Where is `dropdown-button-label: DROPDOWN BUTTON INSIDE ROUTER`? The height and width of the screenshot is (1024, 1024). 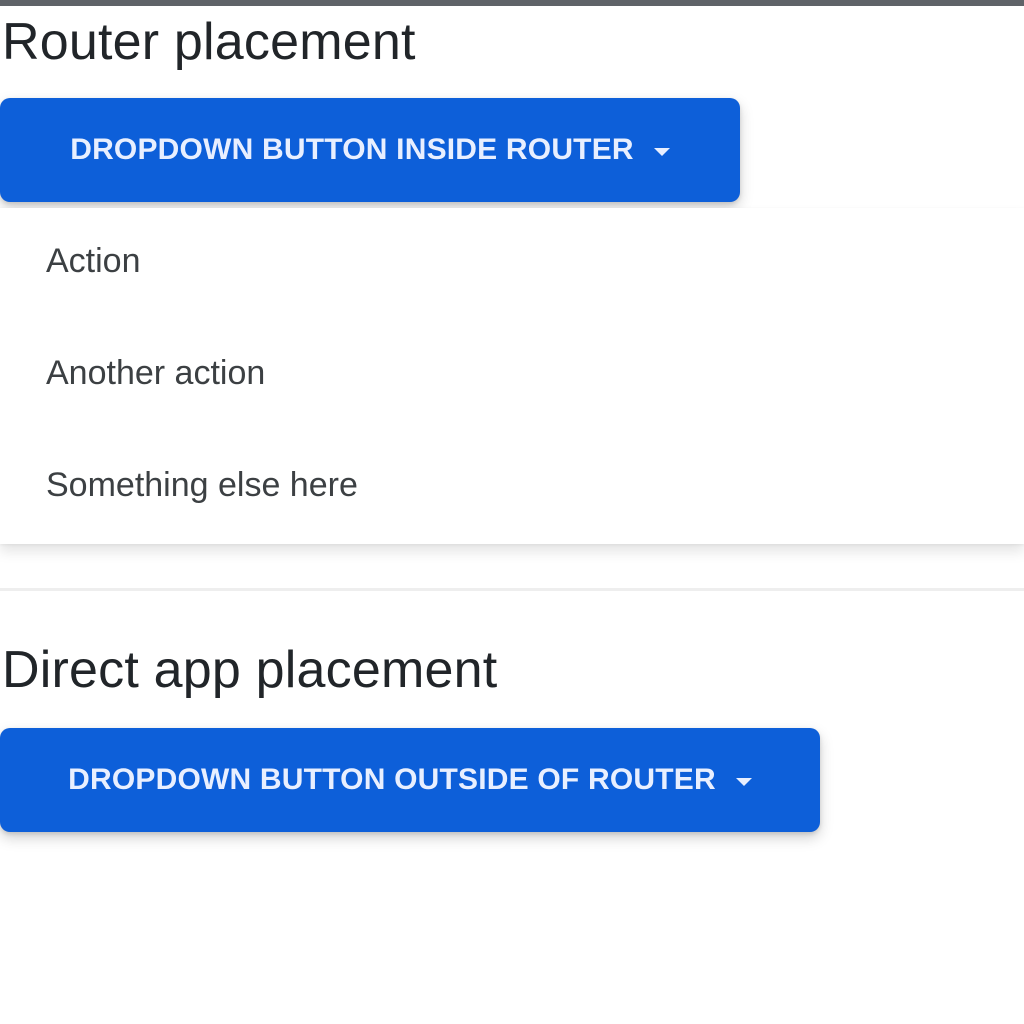 dropdown-button-label: DROPDOWN BUTTON INSIDE ROUTER is located at coordinates (352, 149).